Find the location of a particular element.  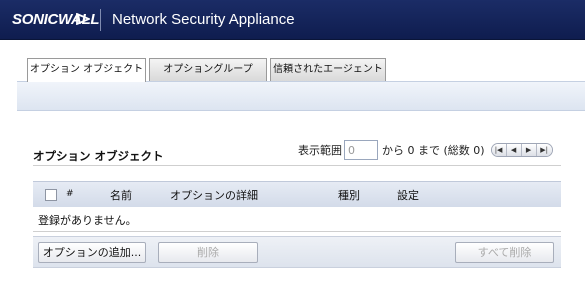

table-divider is located at coordinates (297, 231).